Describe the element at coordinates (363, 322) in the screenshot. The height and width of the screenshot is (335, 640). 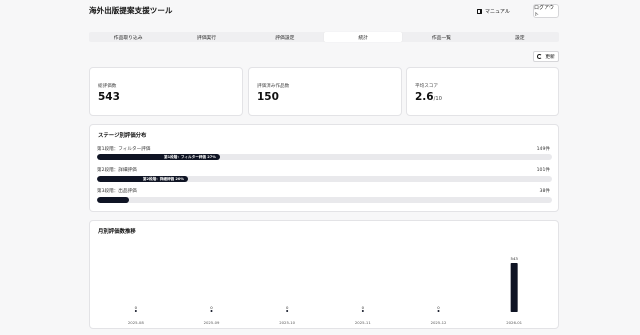
I see `chart-tick-label: 2025-11` at that location.